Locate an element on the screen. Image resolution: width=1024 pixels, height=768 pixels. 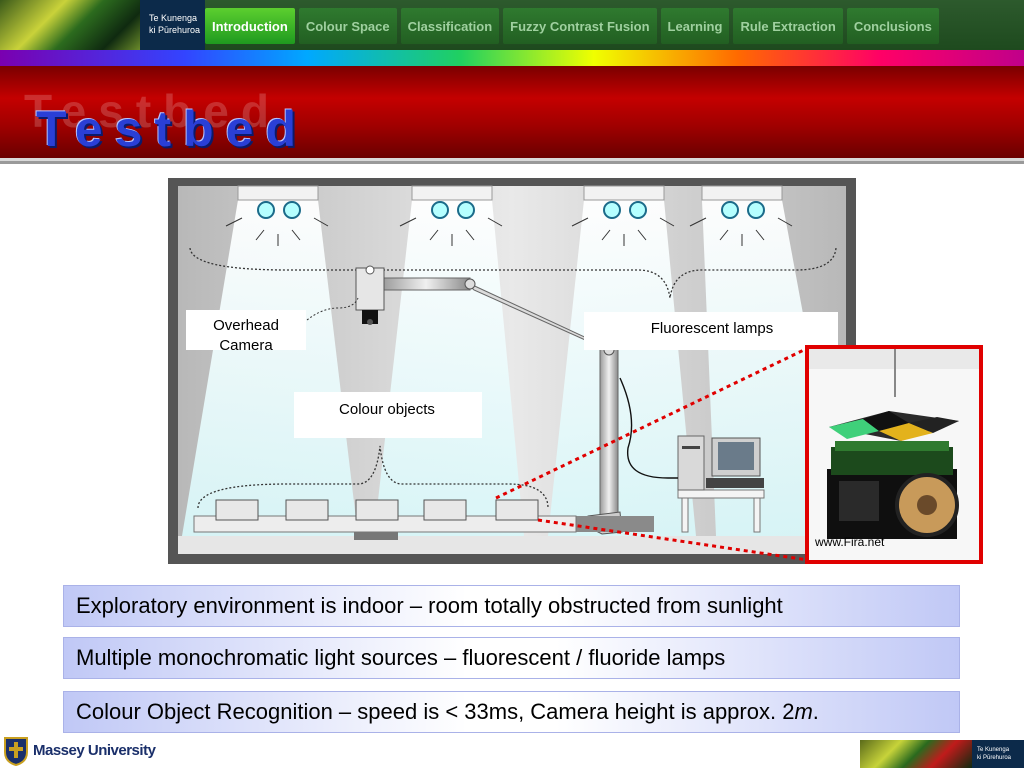
crest-icon is located at coordinates (16, 751).